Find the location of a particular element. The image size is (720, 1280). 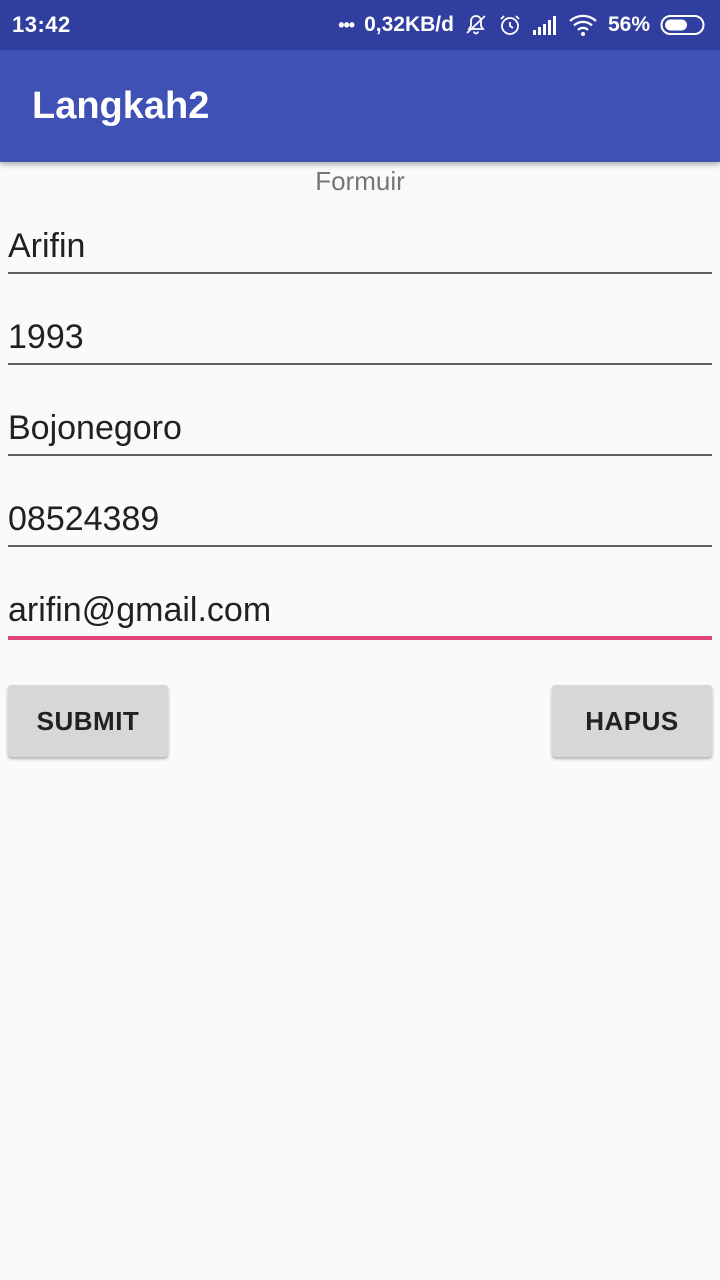

phone-input is located at coordinates (360, 519).